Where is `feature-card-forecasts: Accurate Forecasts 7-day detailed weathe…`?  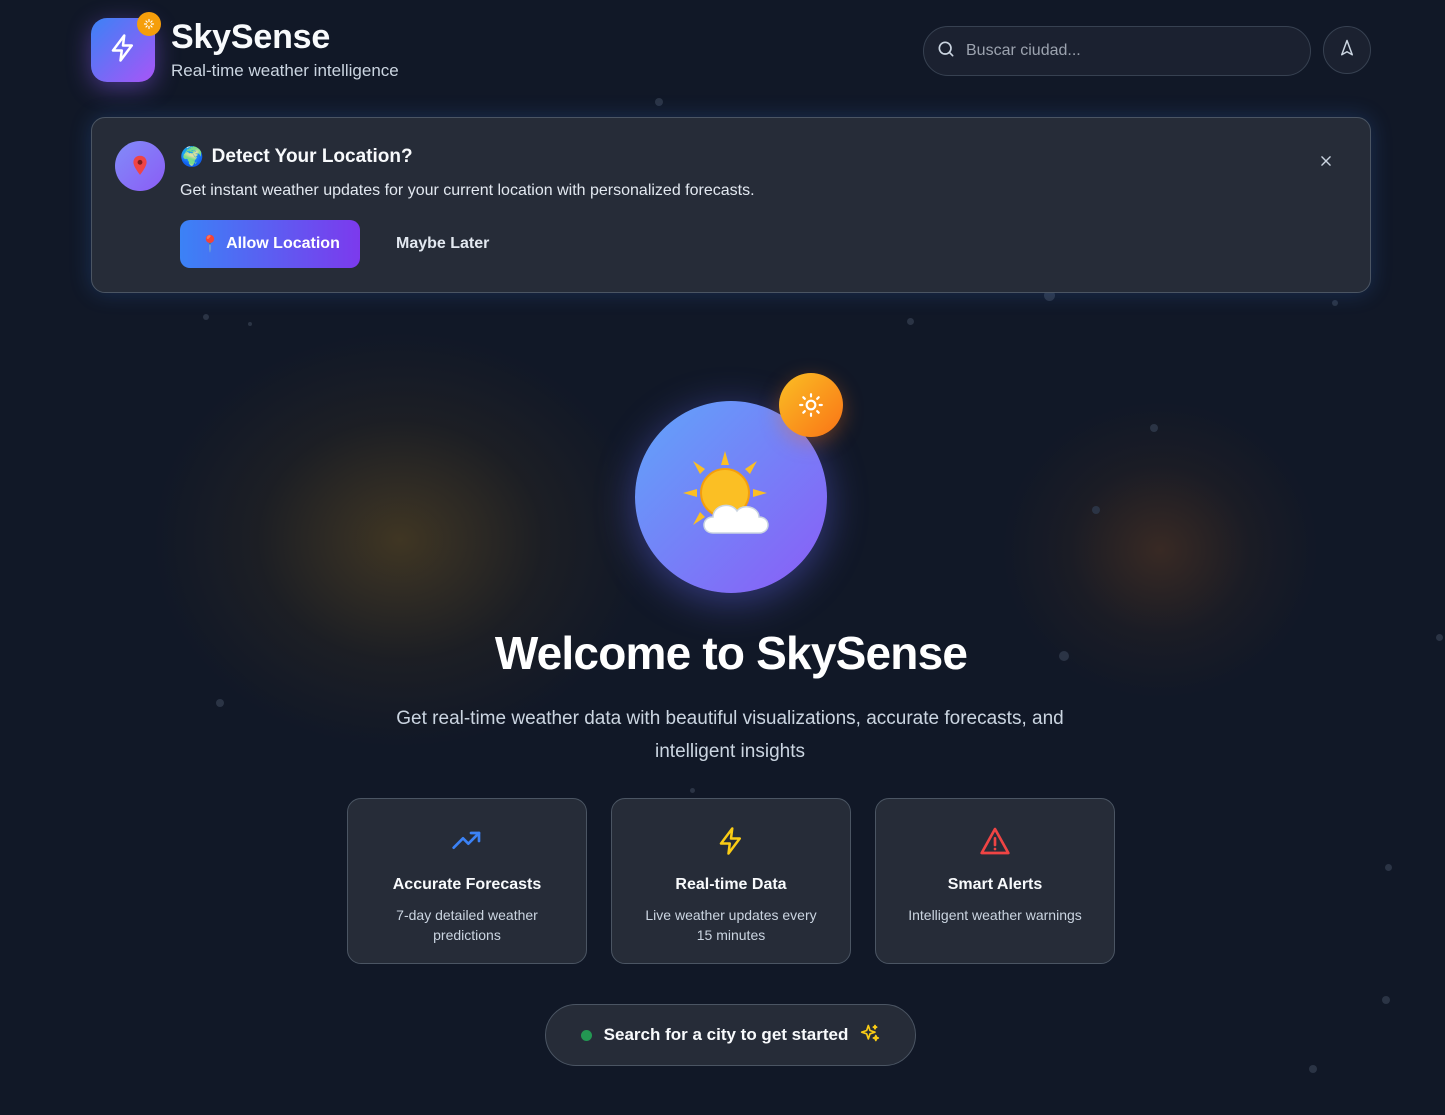 feature-card-forecasts: Accurate Forecasts 7-day detailed weathe… is located at coordinates (467, 881).